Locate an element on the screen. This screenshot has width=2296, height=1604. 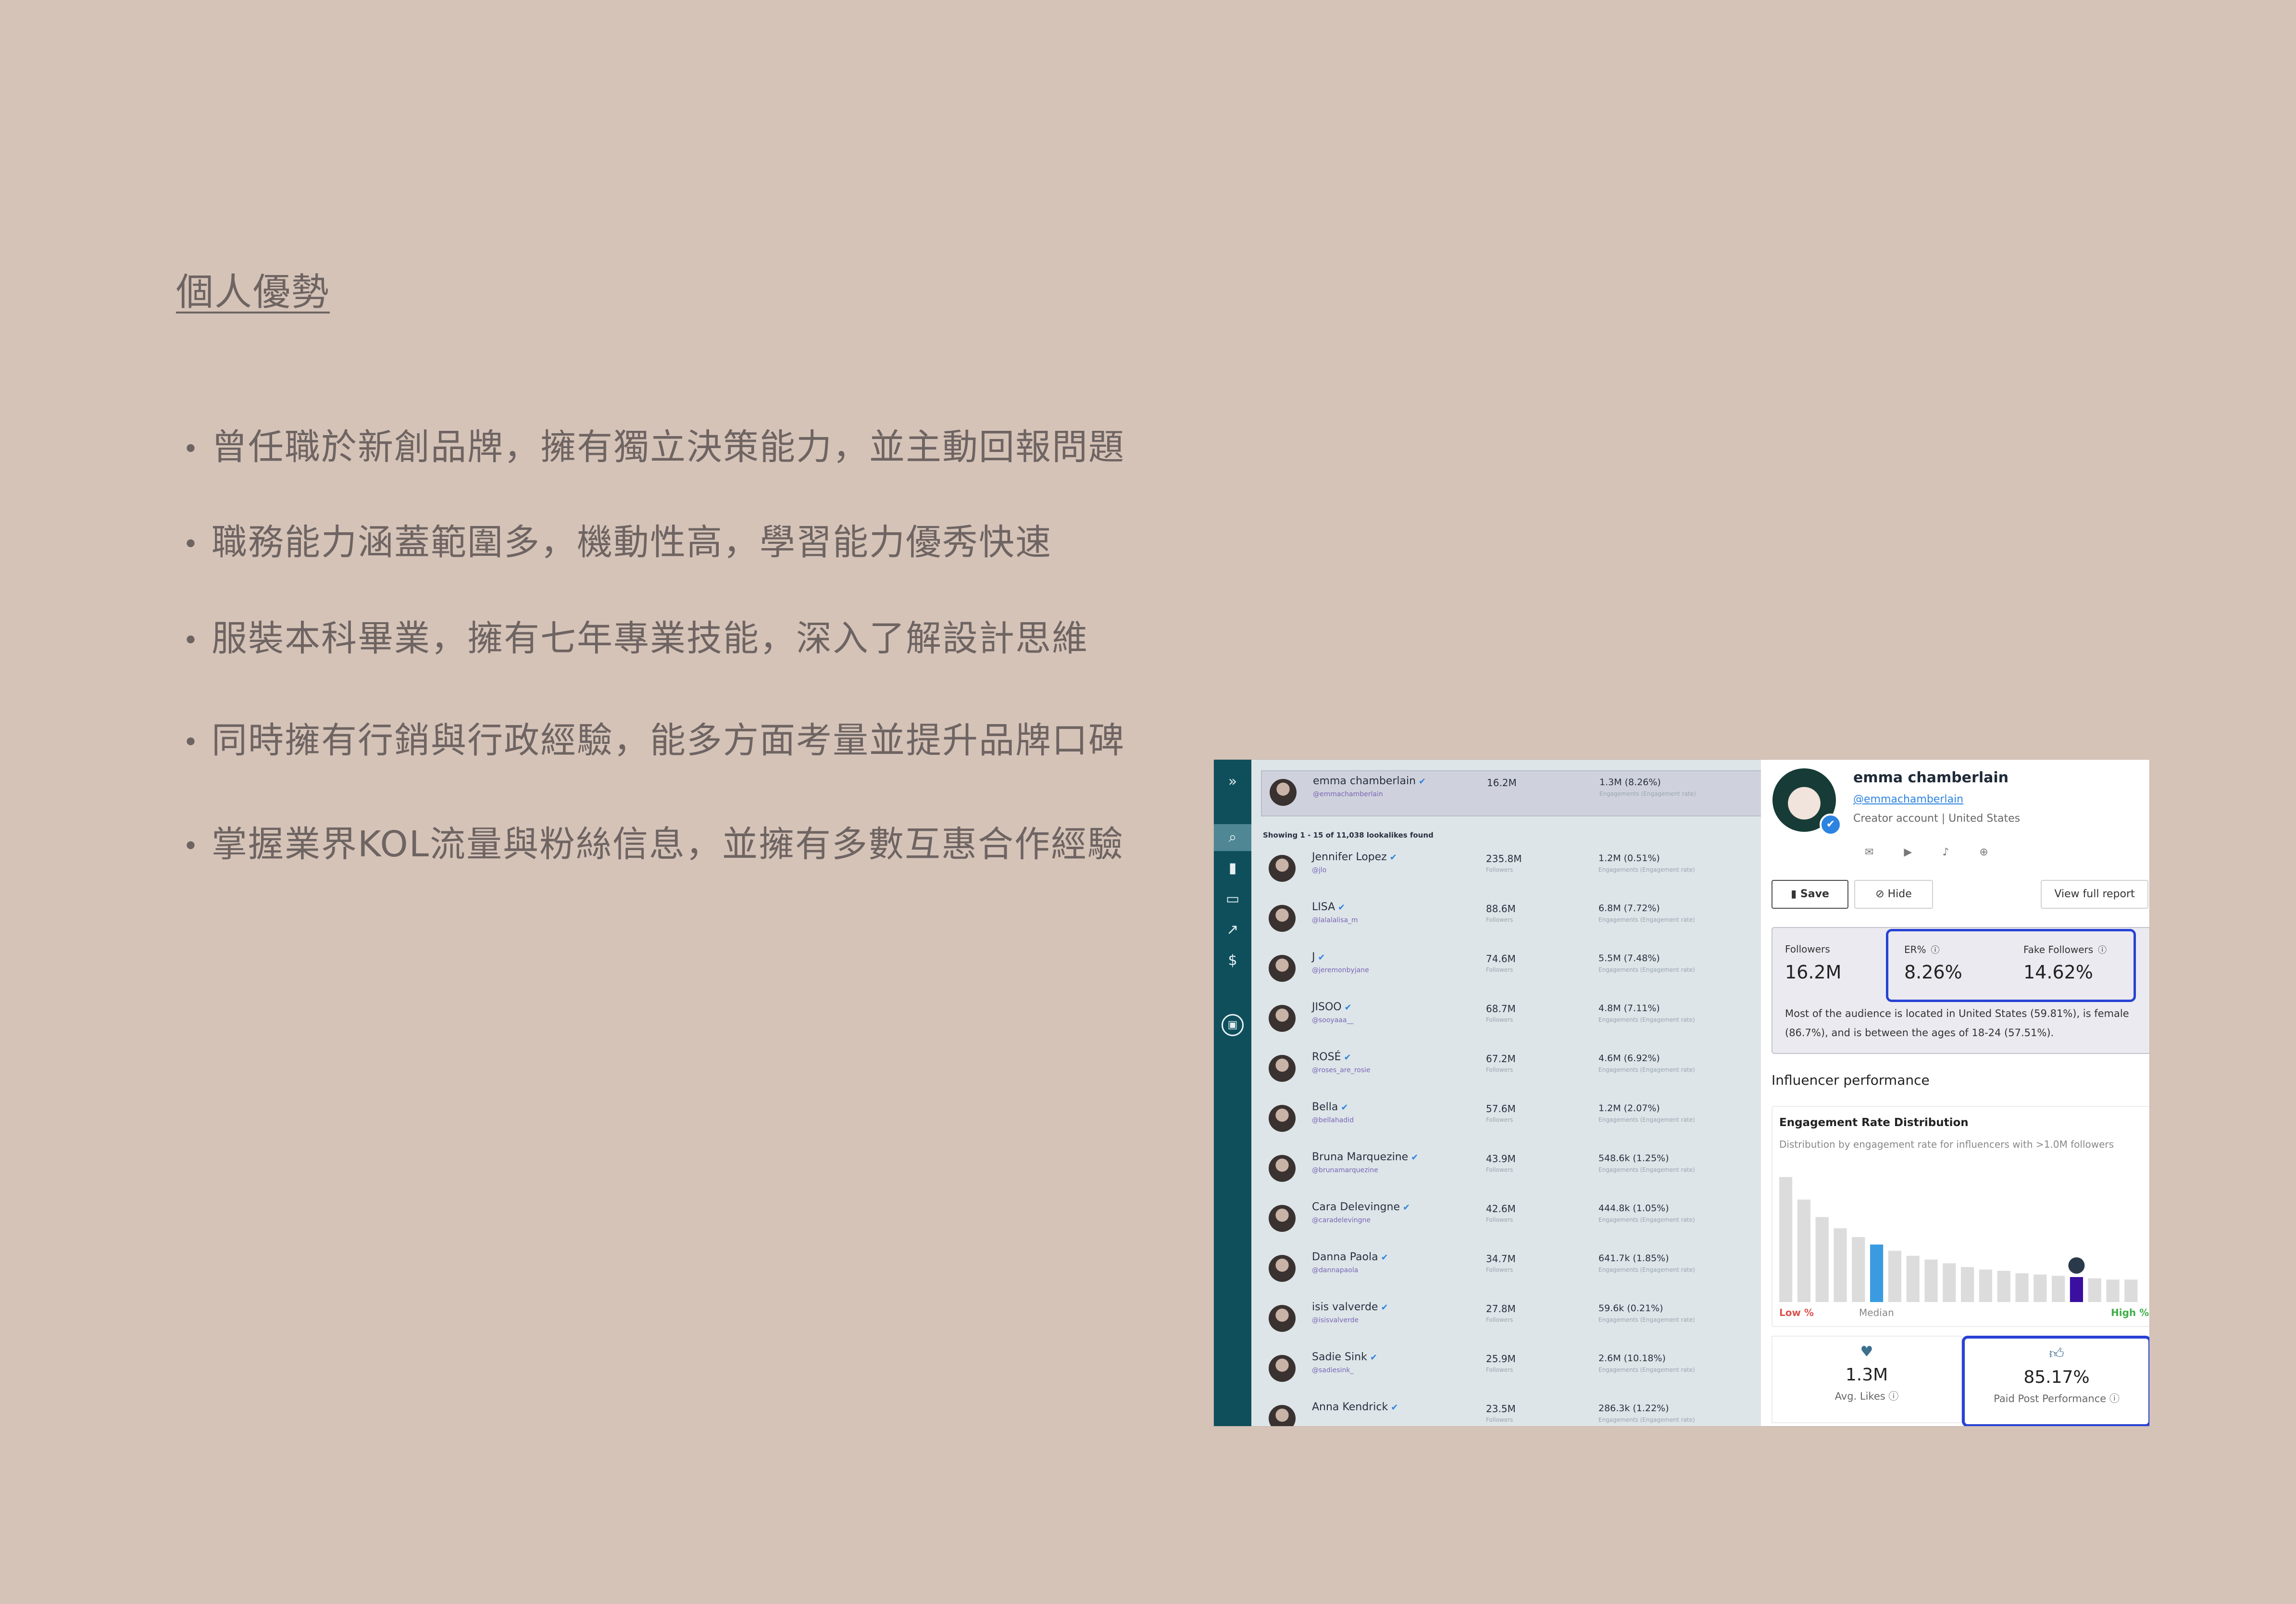
bullet-item: • 曾任職於新創品牌，擁有獨立決策能力，並主動回報問題 is located at coordinates (654, 447).